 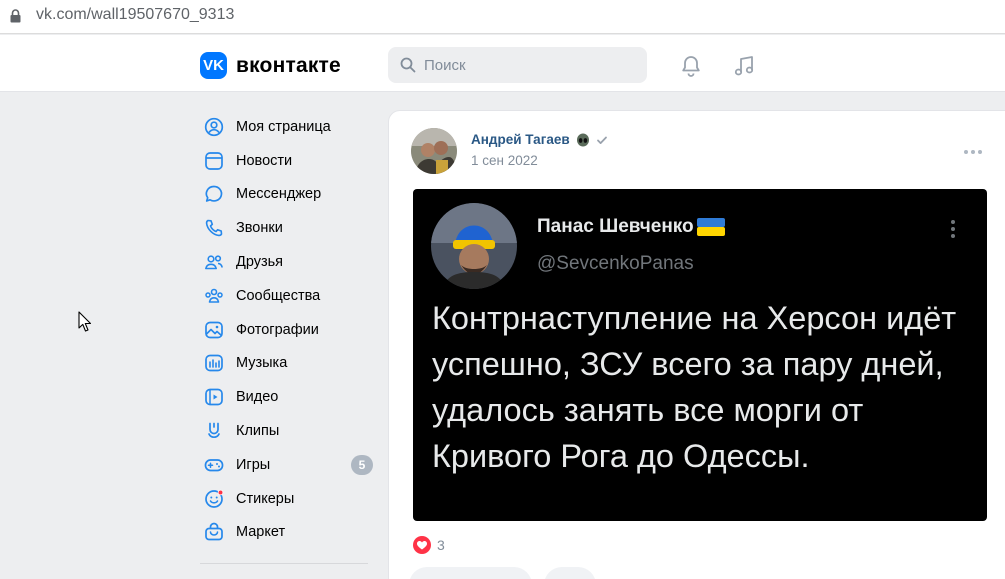 What do you see at coordinates (214, 228) in the screenshot?
I see `phone-icon` at bounding box center [214, 228].